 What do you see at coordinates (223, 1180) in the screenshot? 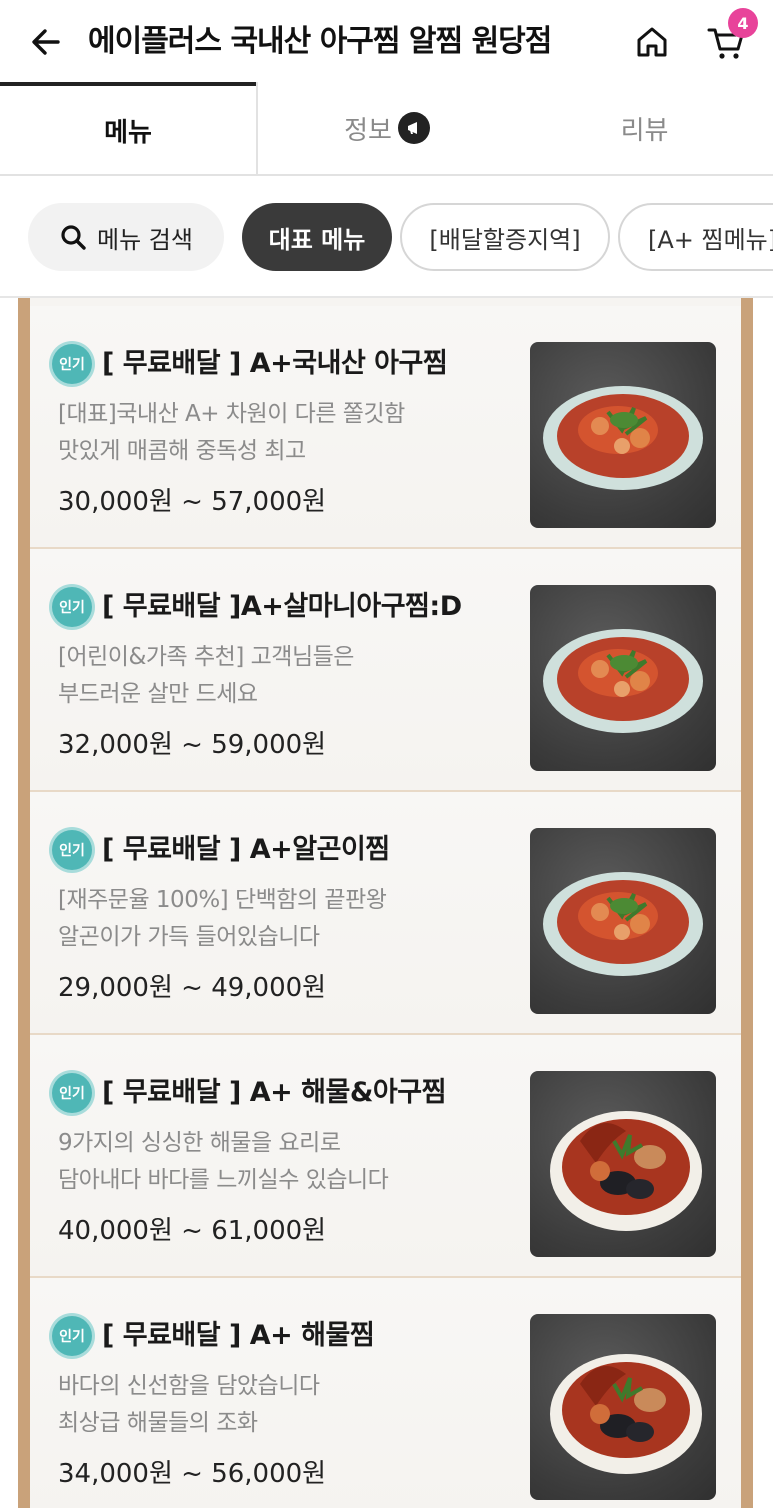
I see `menu-item-desc-line: 담아내다 바다를 느끼실수 있습니다` at bounding box center [223, 1180].